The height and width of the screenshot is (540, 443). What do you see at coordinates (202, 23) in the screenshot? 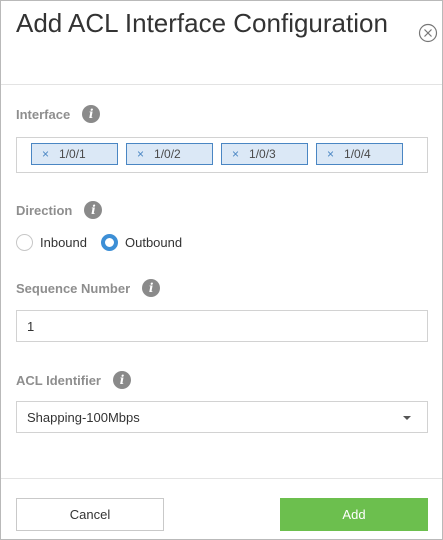
I see `dialog-title: Add ACL Interface Configuration` at bounding box center [202, 23].